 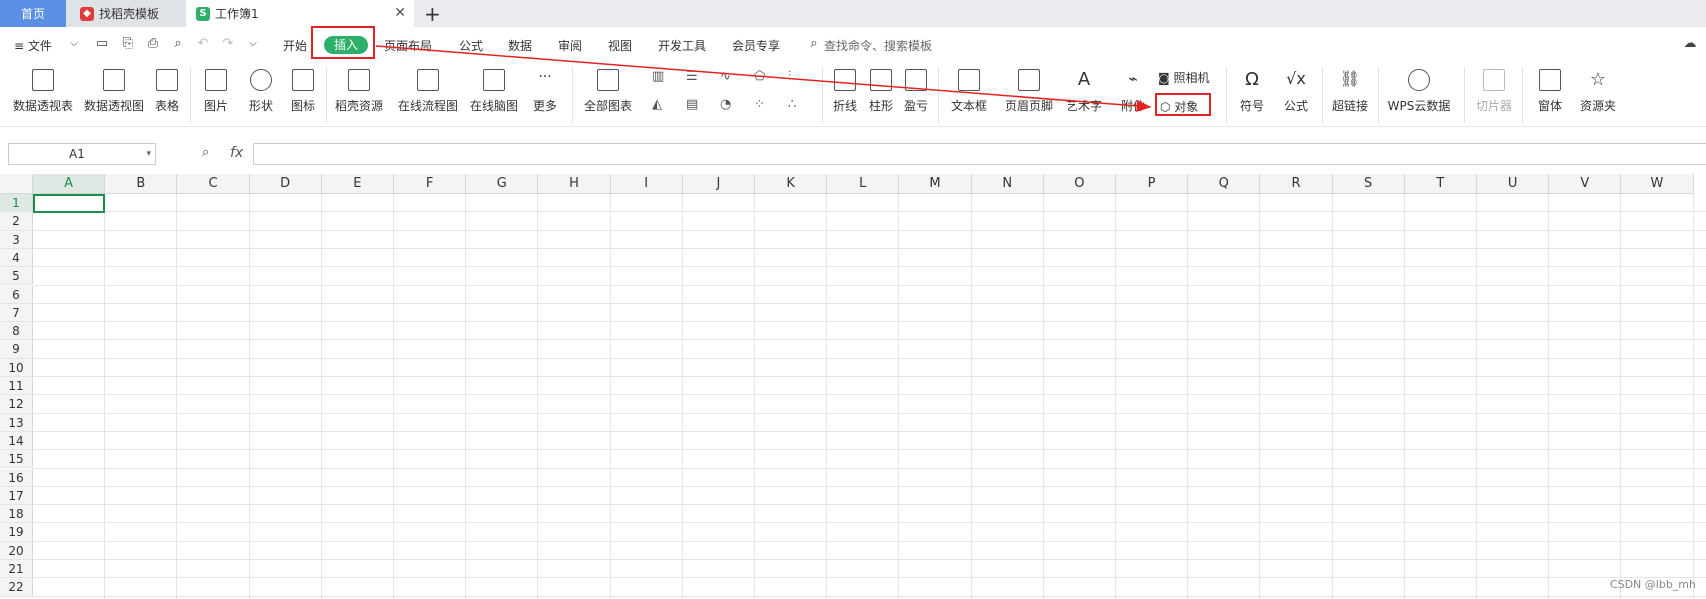 What do you see at coordinates (1550, 91) in the screenshot?
I see `form-button: 窗体` at bounding box center [1550, 91].